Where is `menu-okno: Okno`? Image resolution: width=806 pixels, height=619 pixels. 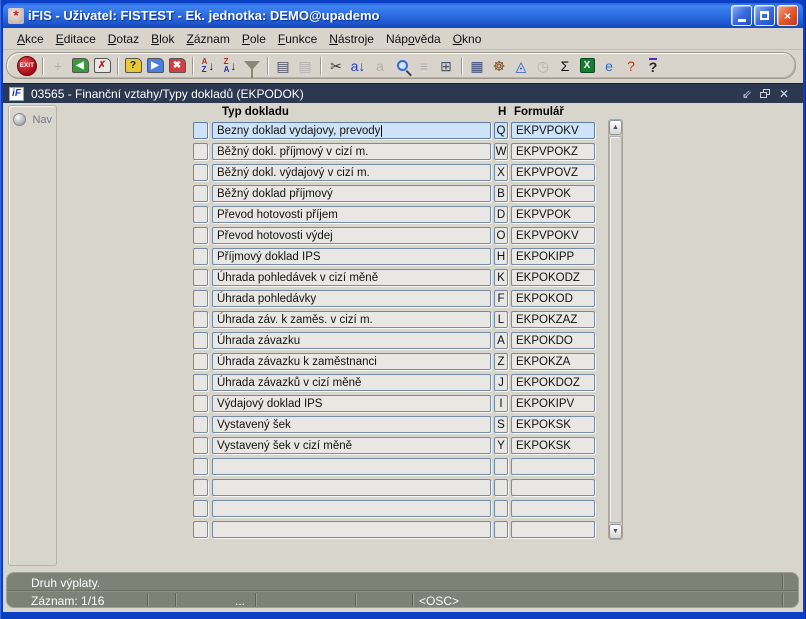 menu-okno: Okno is located at coordinates (467, 39).